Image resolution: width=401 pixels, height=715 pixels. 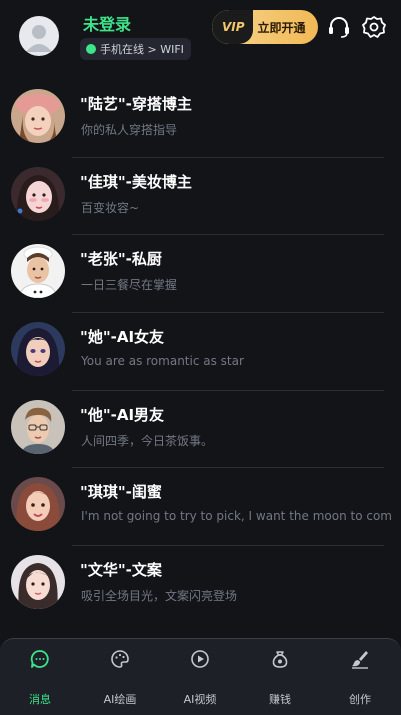 I want to click on chat-subtitle: 人间四季，今日茶饭事。, so click(x=147, y=440).